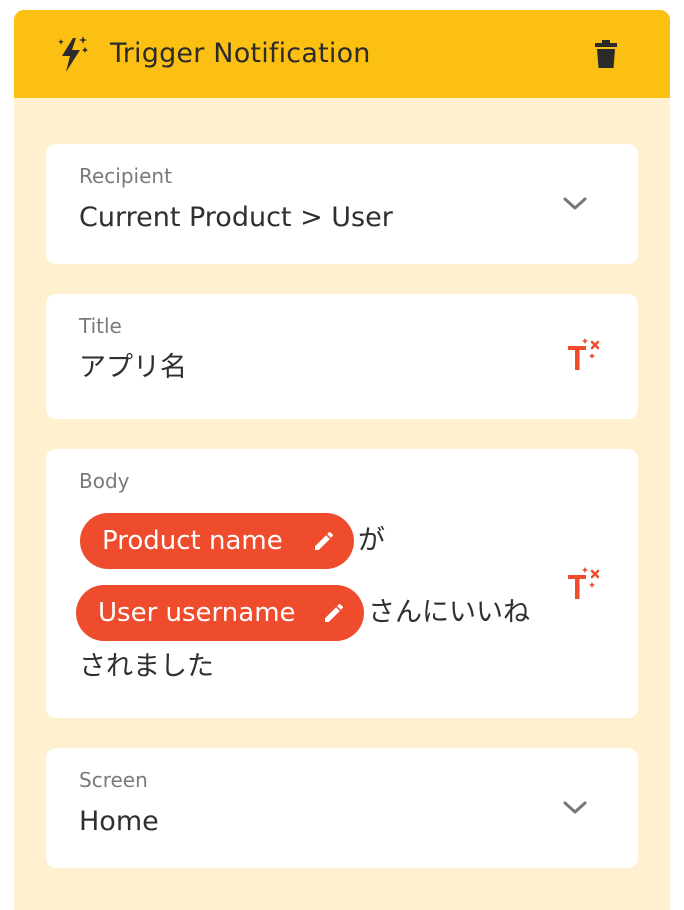 This screenshot has height=910, width=684. What do you see at coordinates (197, 613) in the screenshot?
I see `user-username-chip-label: User username` at bounding box center [197, 613].